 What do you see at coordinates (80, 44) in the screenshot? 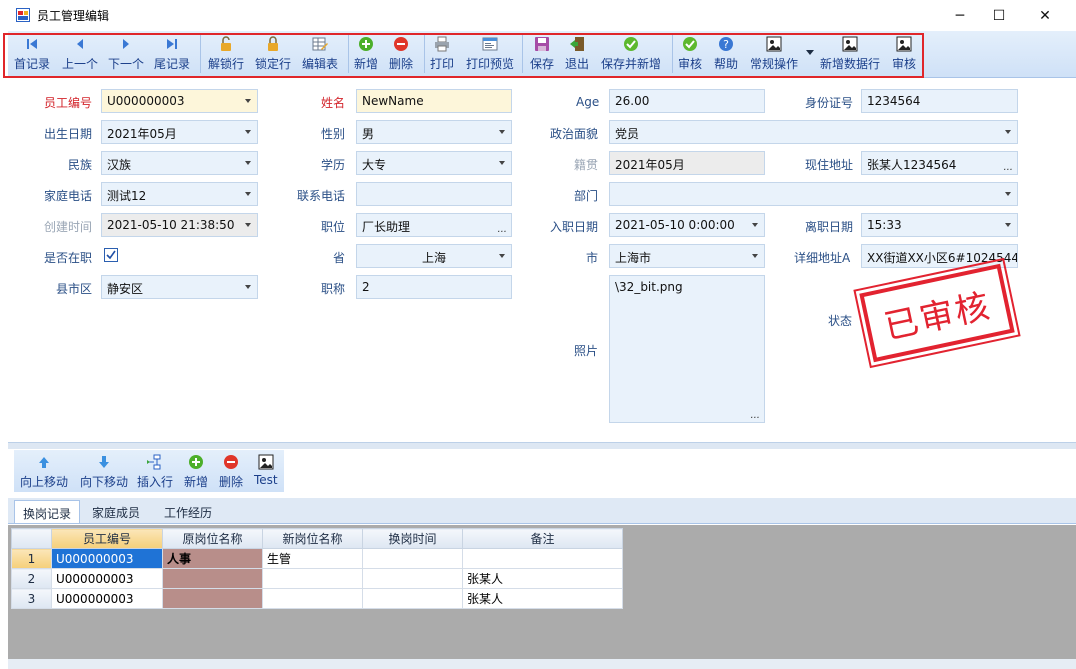
I see `prev-icon` at bounding box center [80, 44].